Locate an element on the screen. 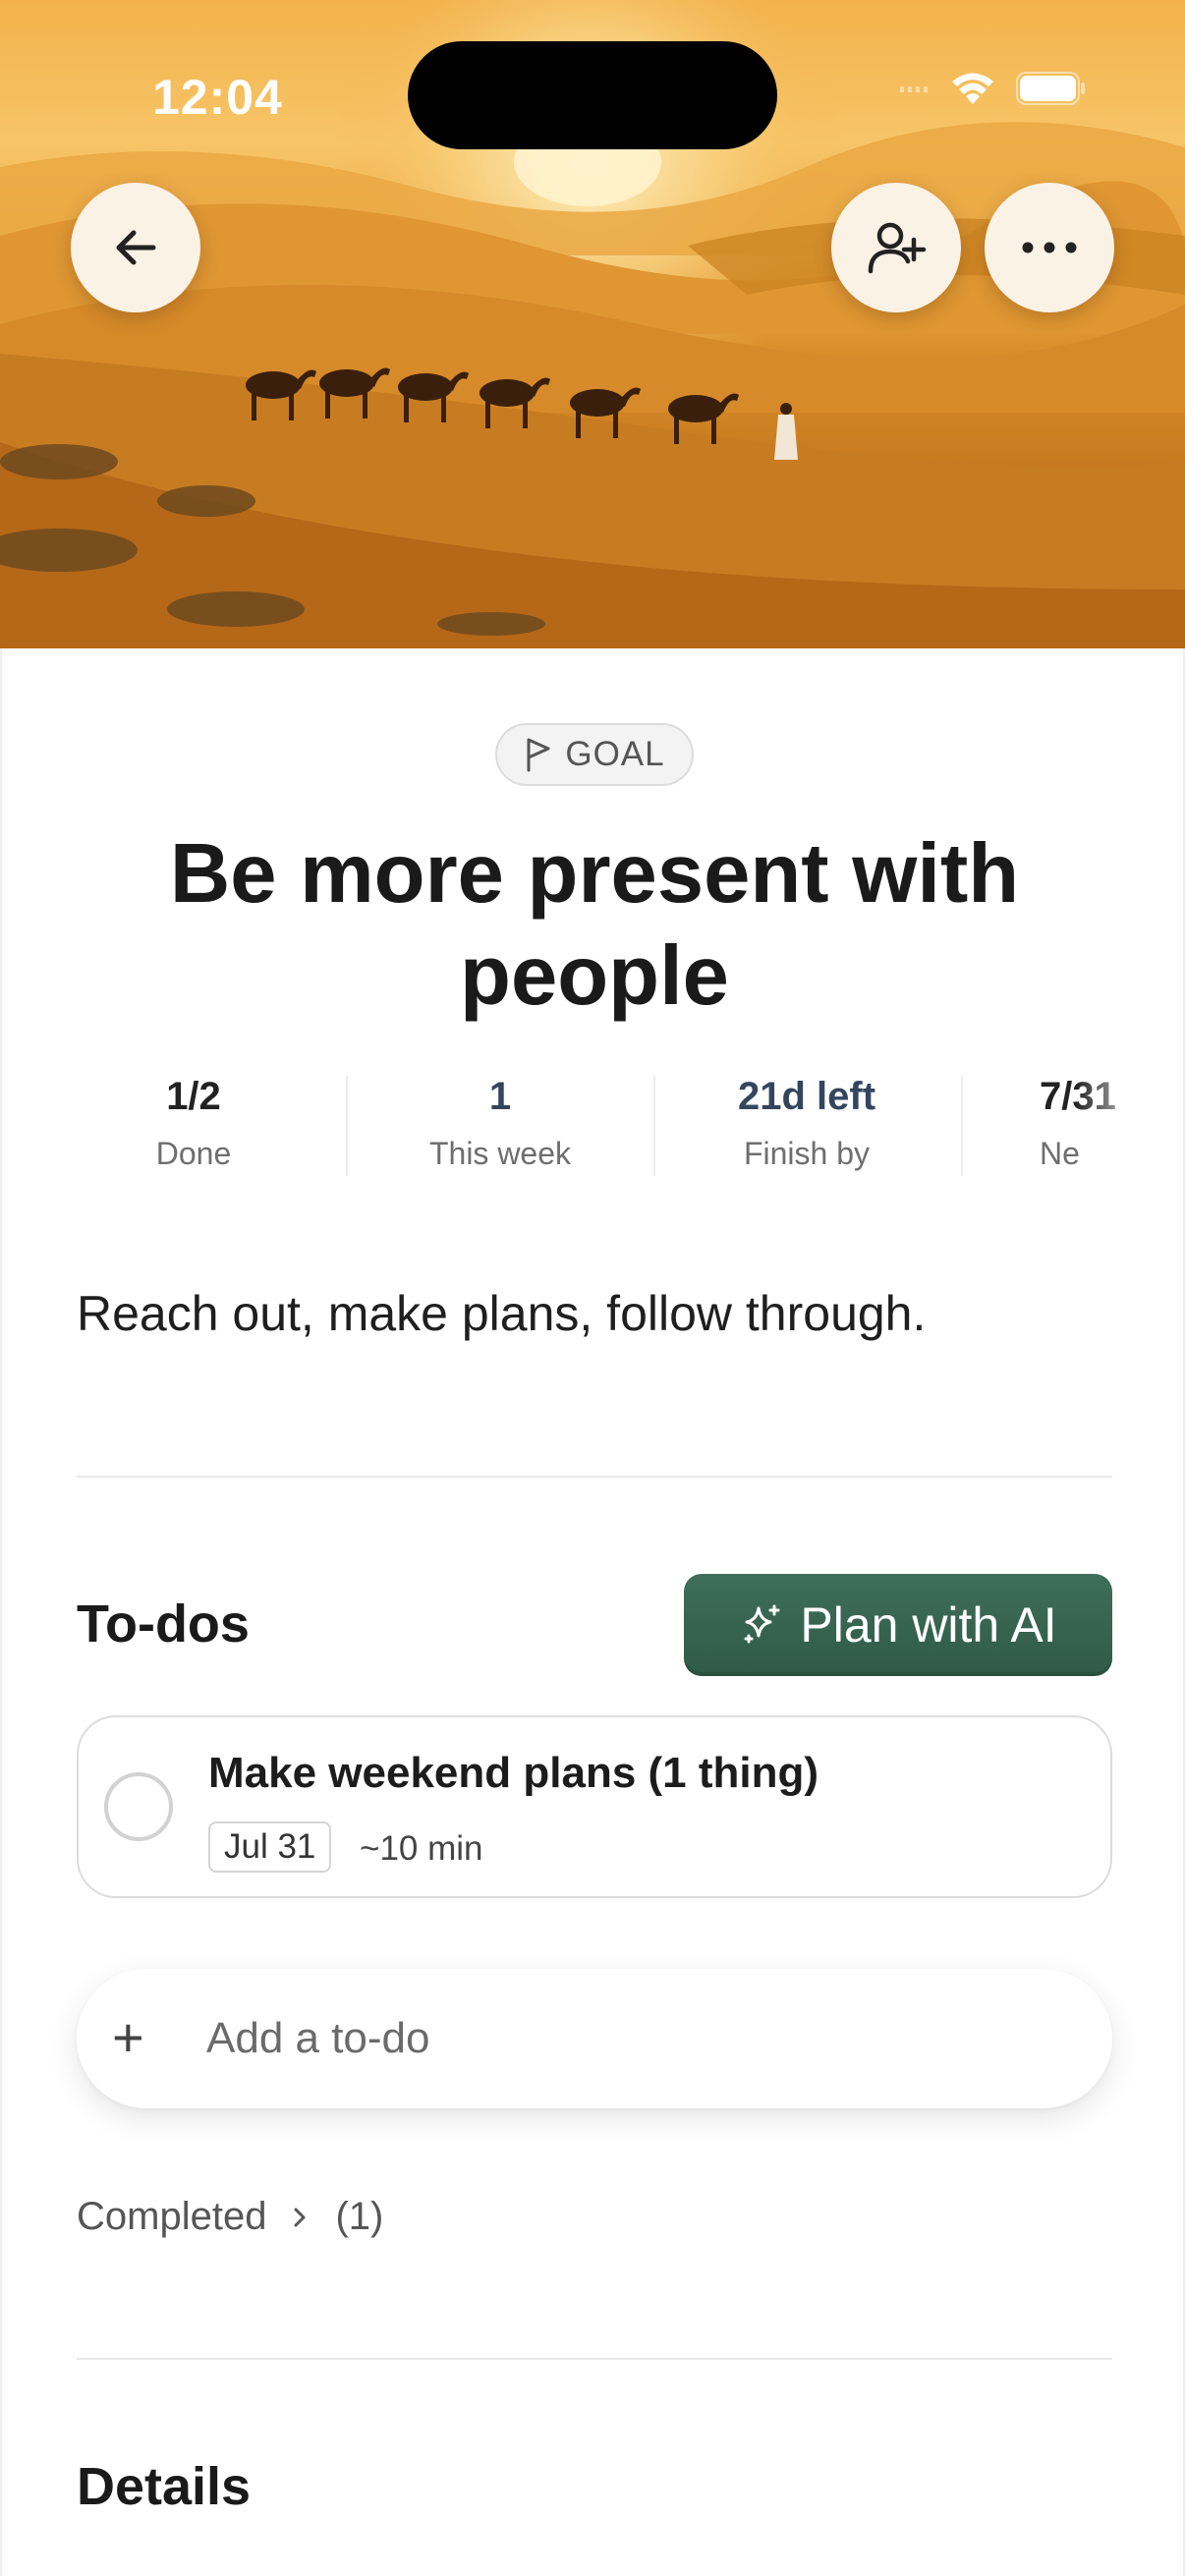  stat-done: 1/2 Done is located at coordinates (194, 1123).